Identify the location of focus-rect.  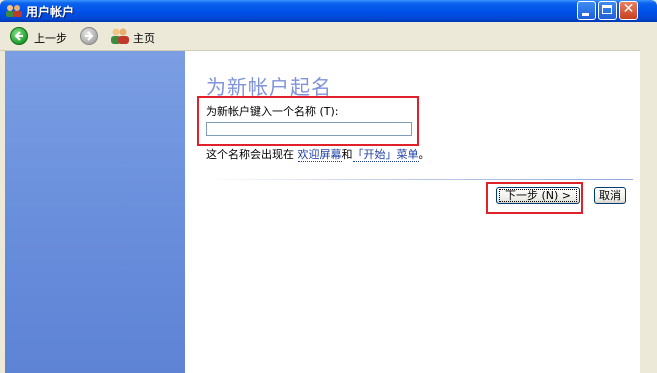
(538, 195).